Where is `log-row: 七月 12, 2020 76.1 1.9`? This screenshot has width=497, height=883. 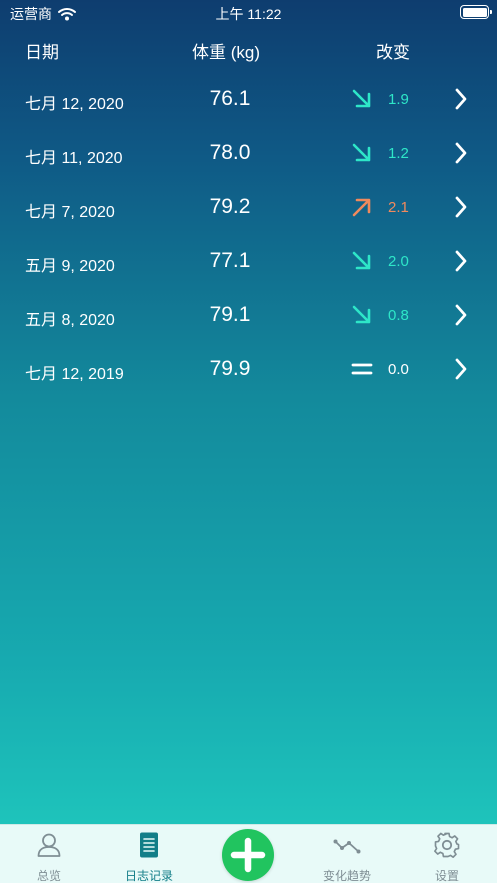 log-row: 七月 12, 2020 76.1 1.9 is located at coordinates (248, 99).